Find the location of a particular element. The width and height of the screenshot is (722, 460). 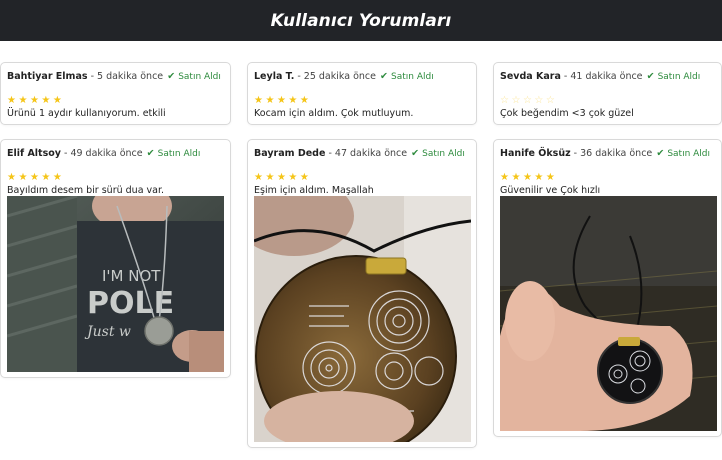

reviewer-name: Leyla T. is located at coordinates (274, 76).